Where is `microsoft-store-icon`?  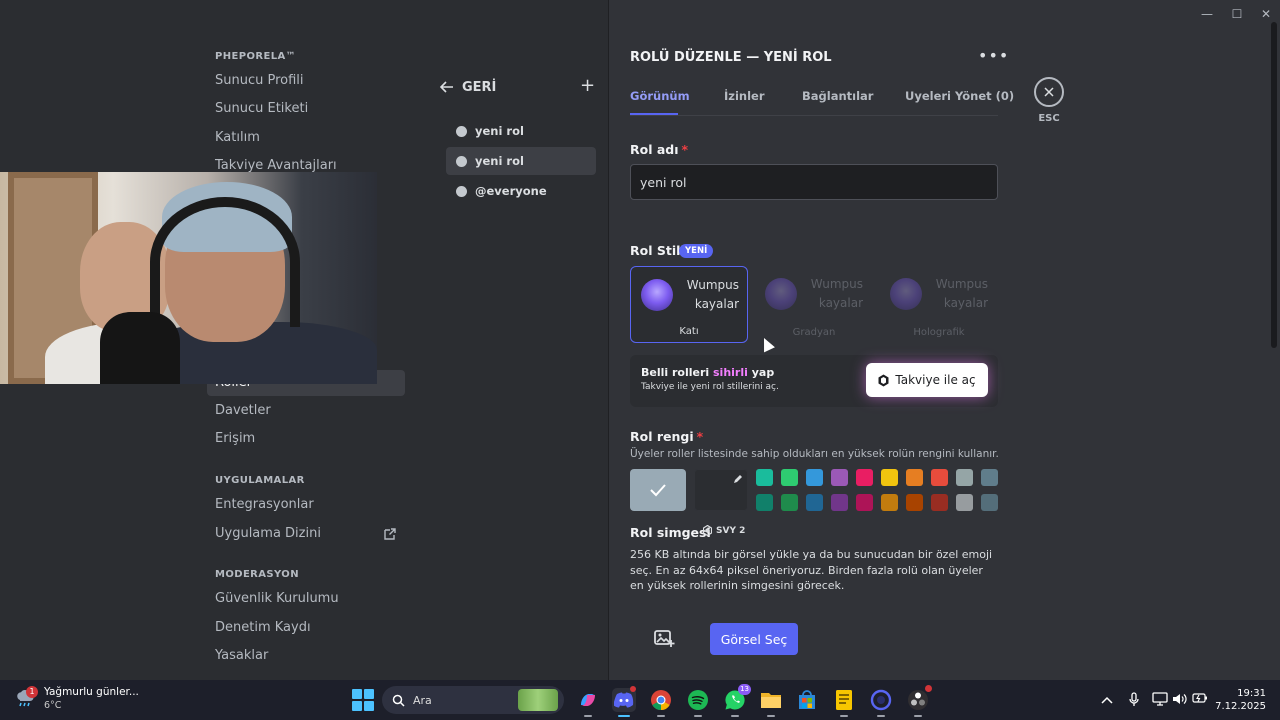
microsoft-store-icon is located at coordinates (807, 700).